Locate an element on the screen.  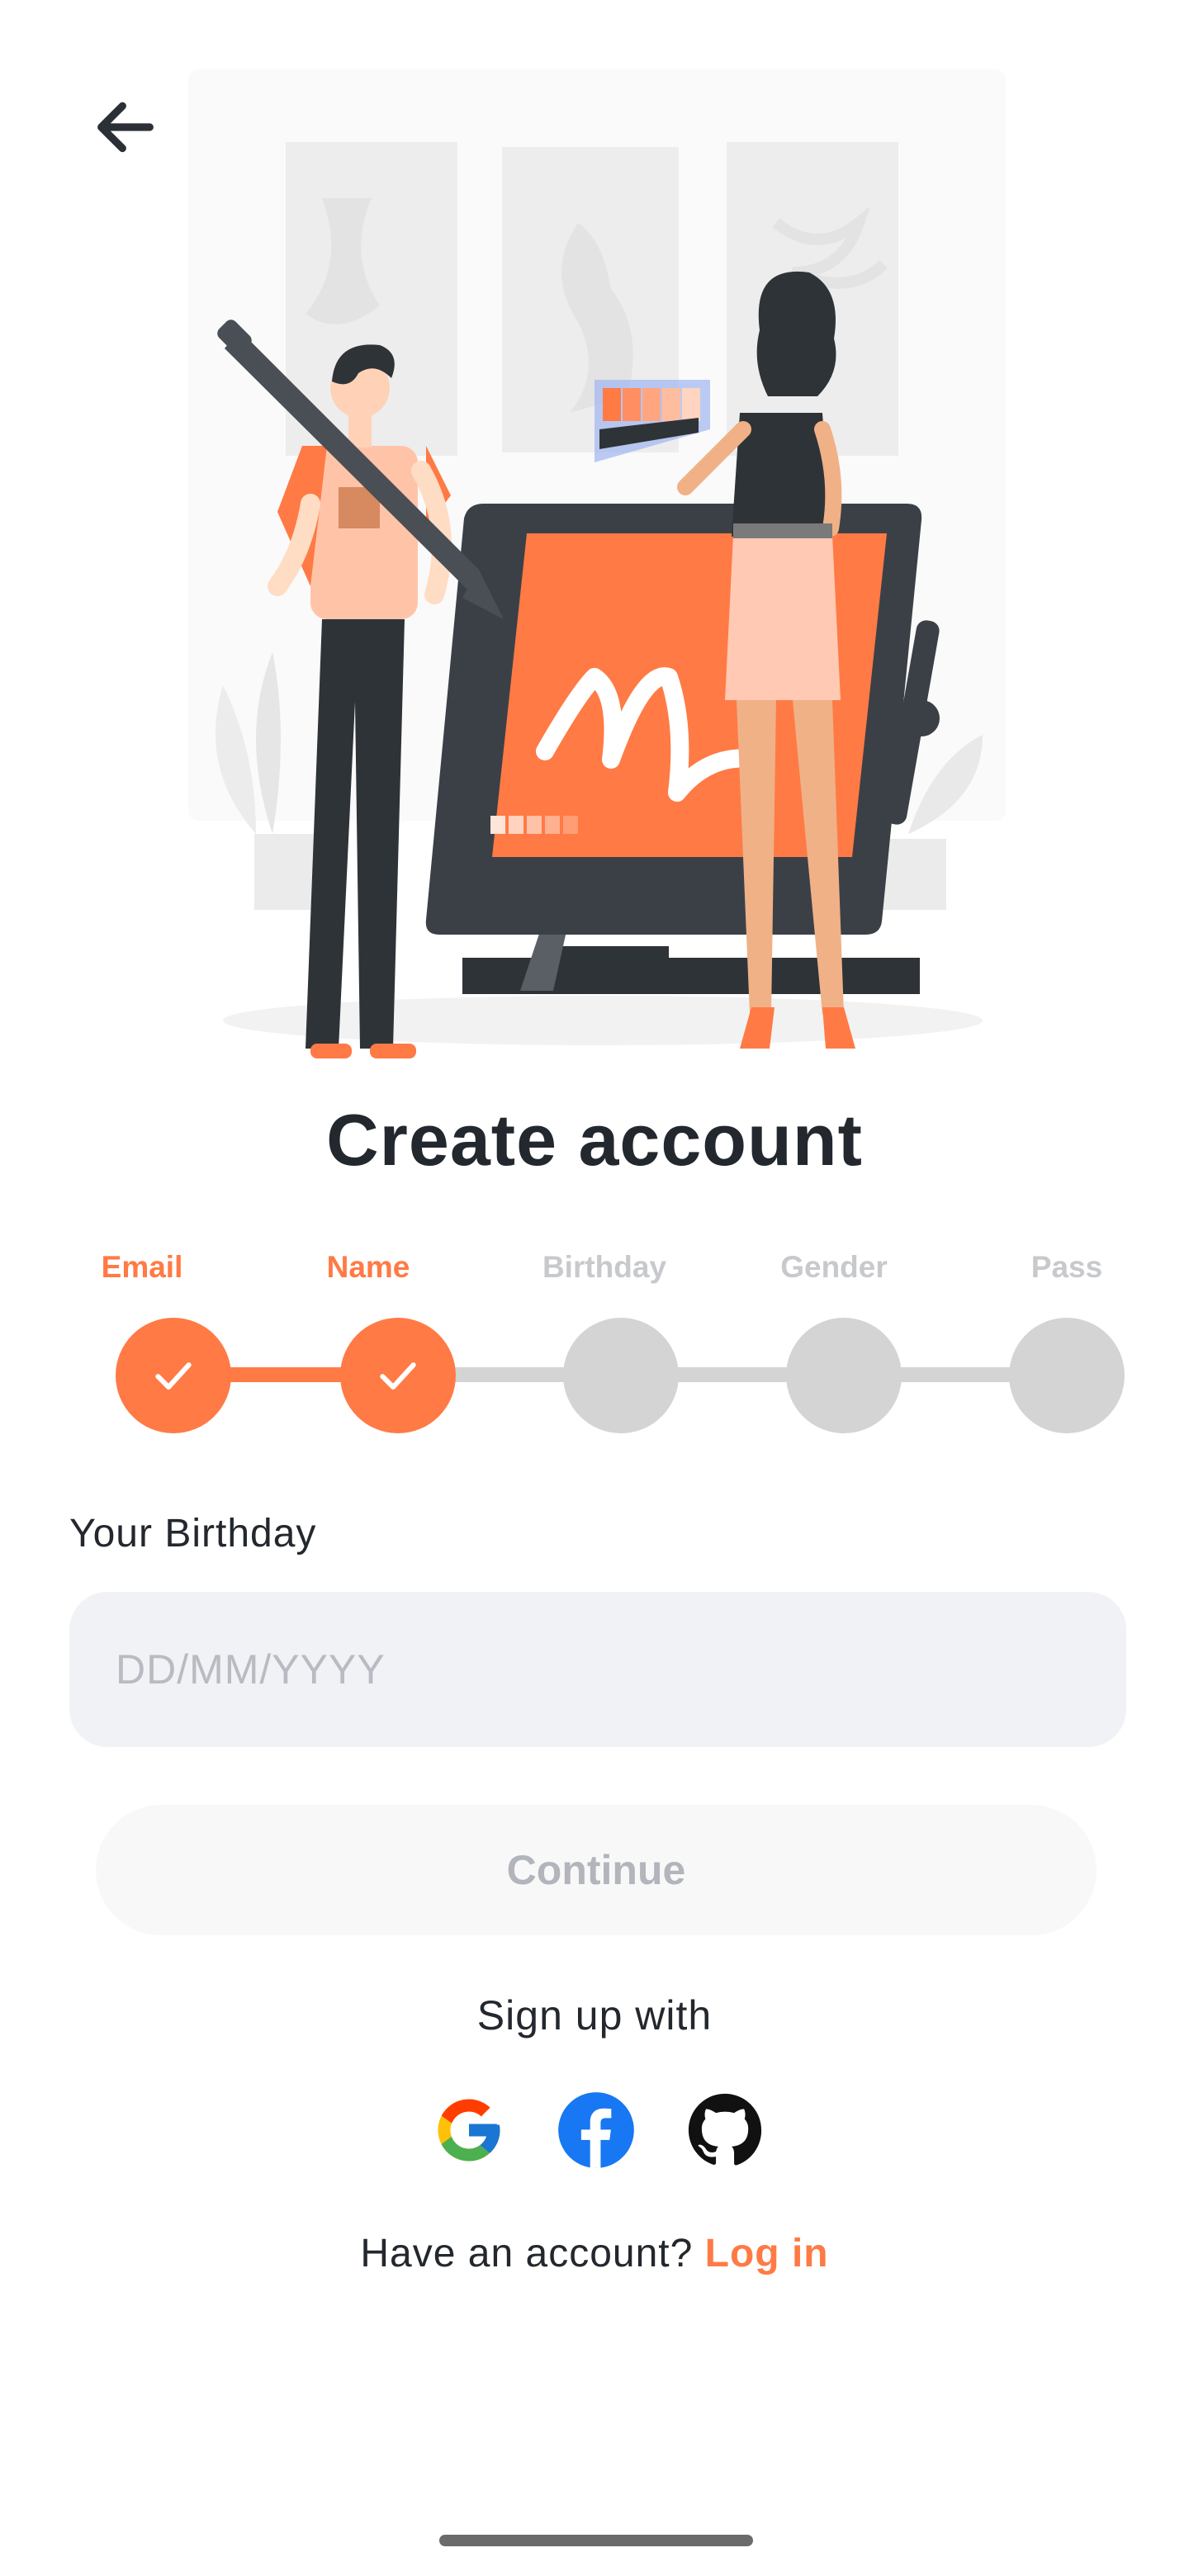
step-circle-email is located at coordinates (173, 1375).